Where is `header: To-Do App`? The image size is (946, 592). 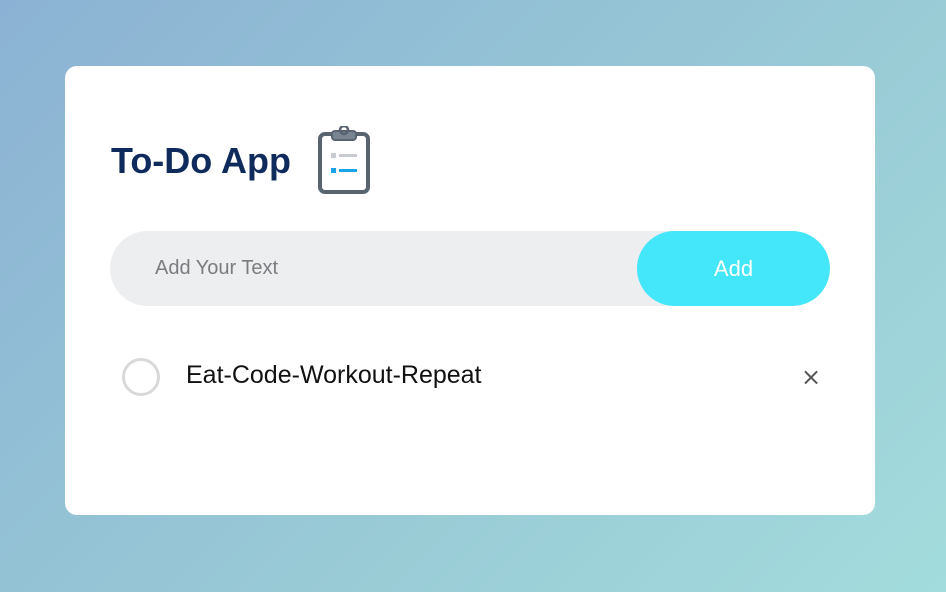 header: To-Do App is located at coordinates (241, 161).